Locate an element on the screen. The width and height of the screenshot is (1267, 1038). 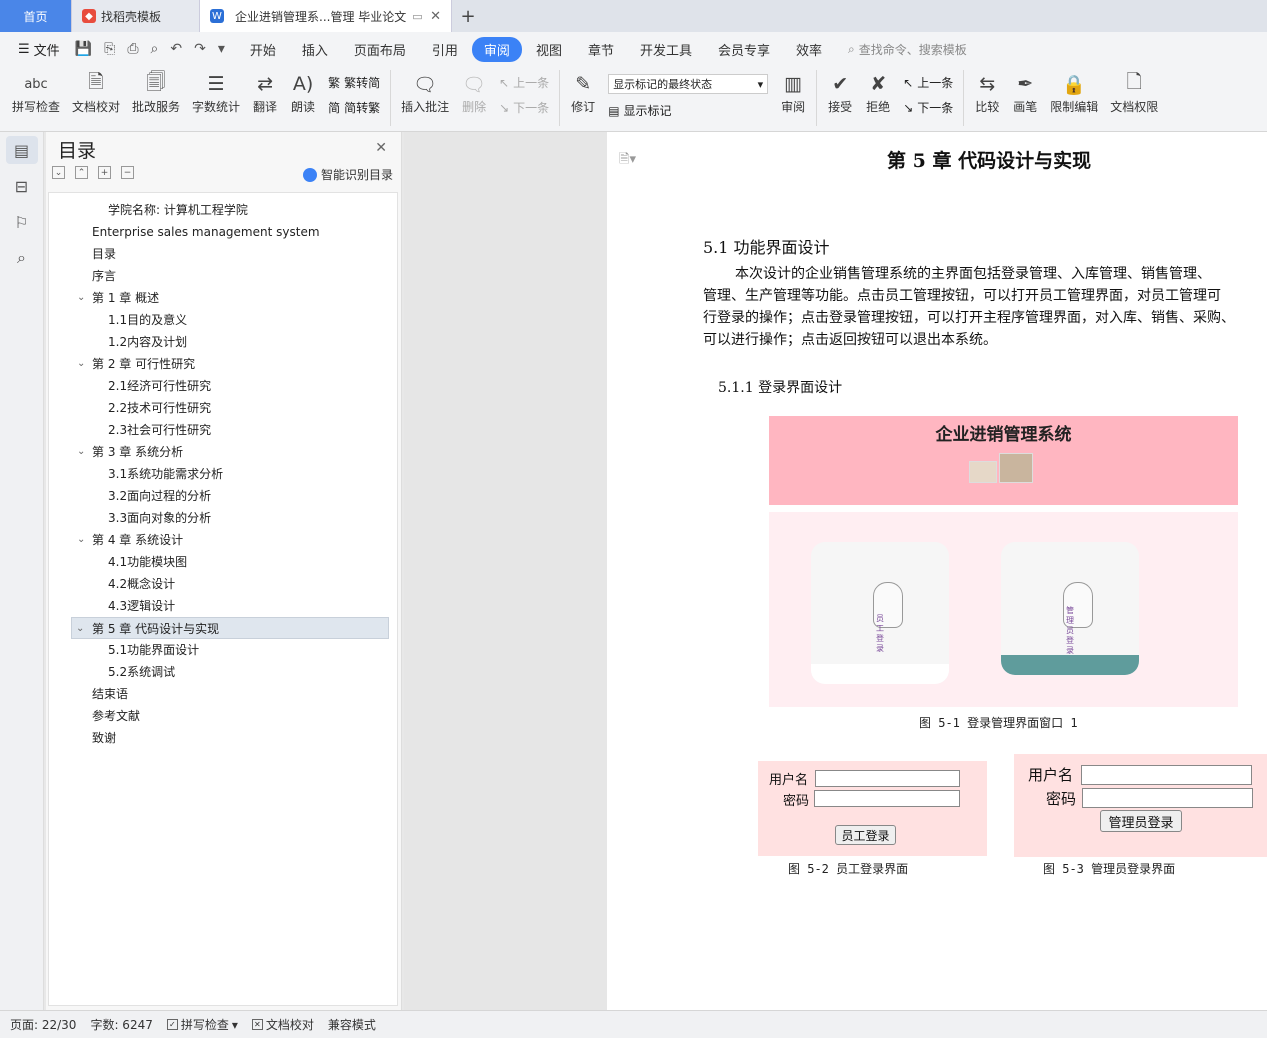
toc-item: 1.2内容及计划 is located at coordinates (223, 342).